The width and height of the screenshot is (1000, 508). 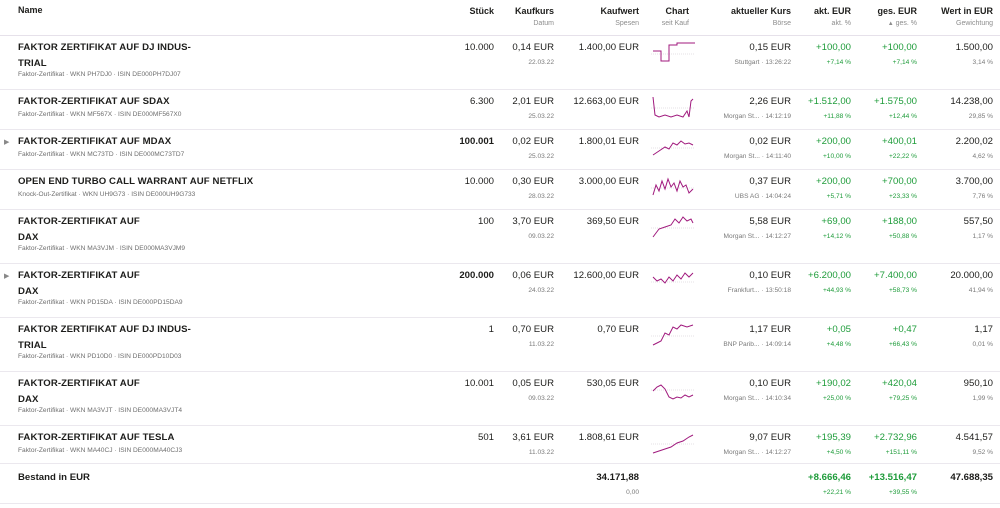 I want to click on kauf-datum: 09.03.22, so click(x=541, y=398).